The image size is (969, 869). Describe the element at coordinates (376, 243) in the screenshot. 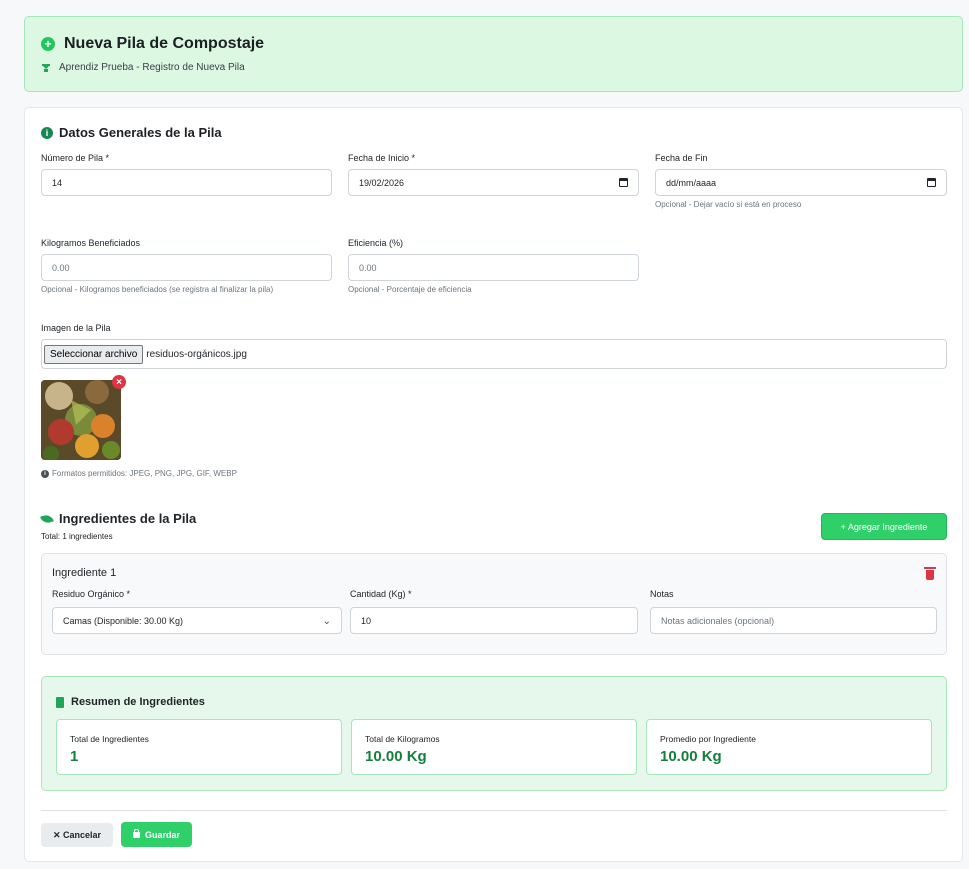

I see `eficiencia-label: Eficiencia (%)` at that location.